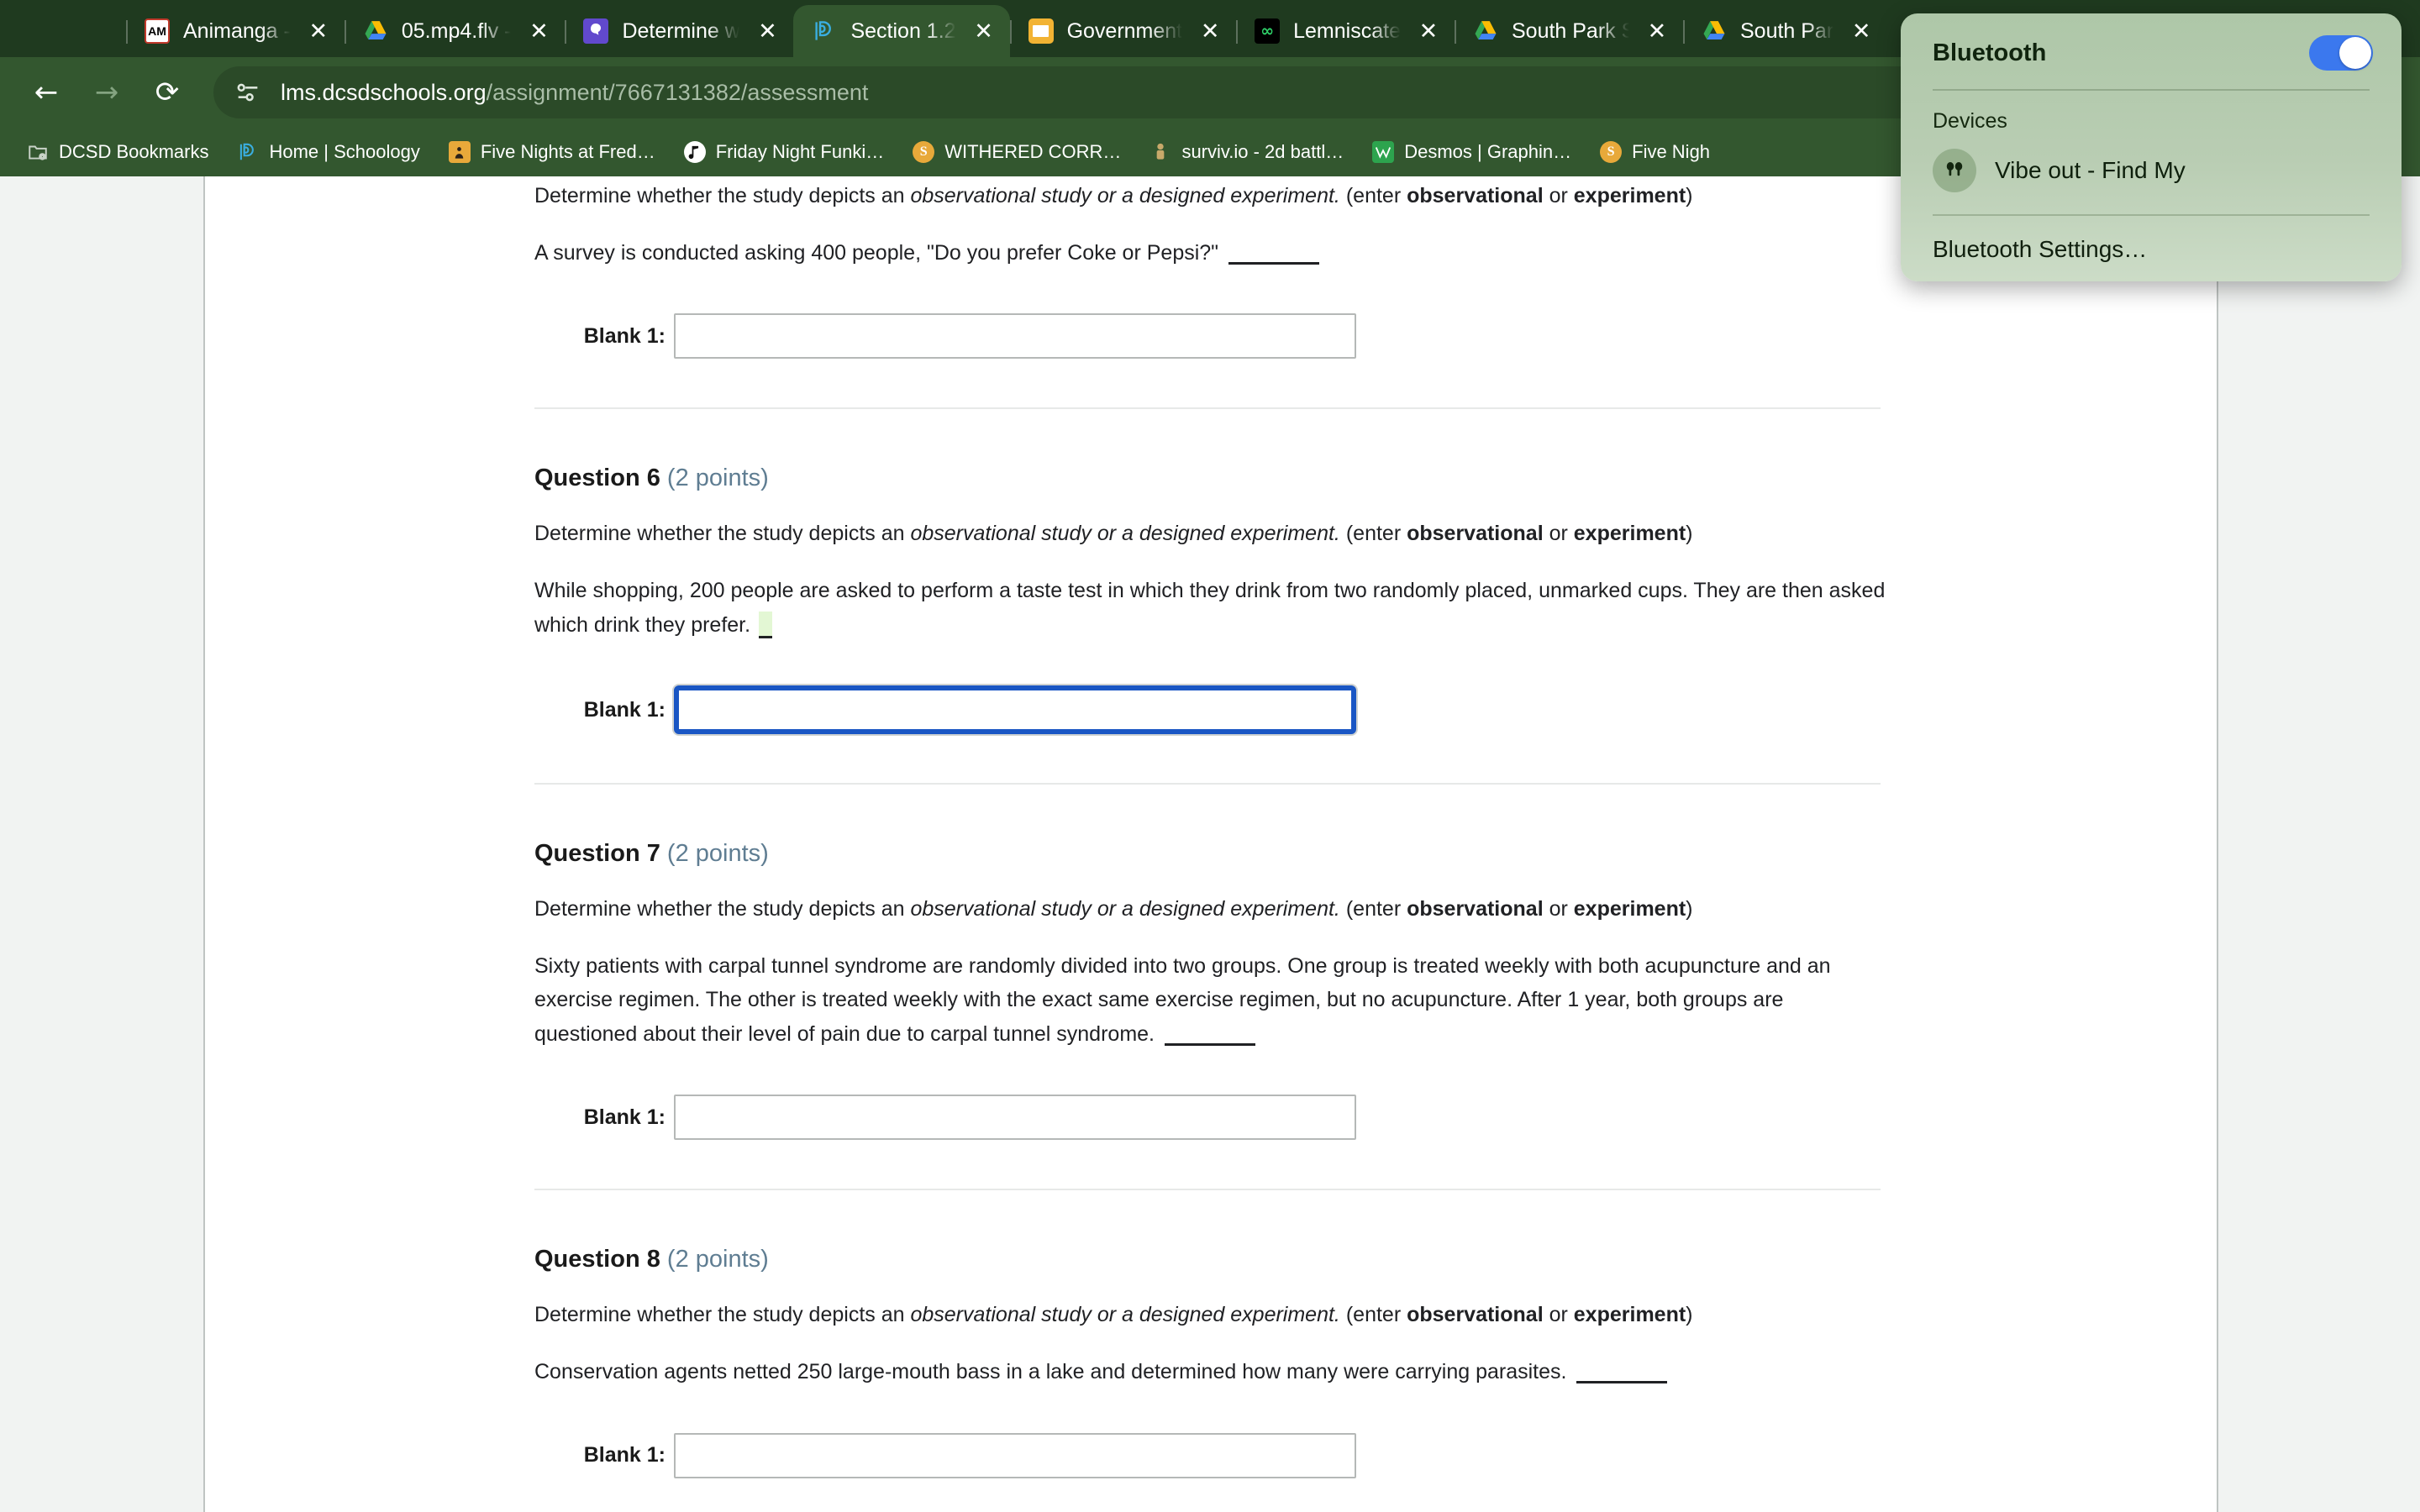 The width and height of the screenshot is (2420, 1512). Describe the element at coordinates (1123, 31) in the screenshot. I see `browser-tab: Government ✕` at that location.